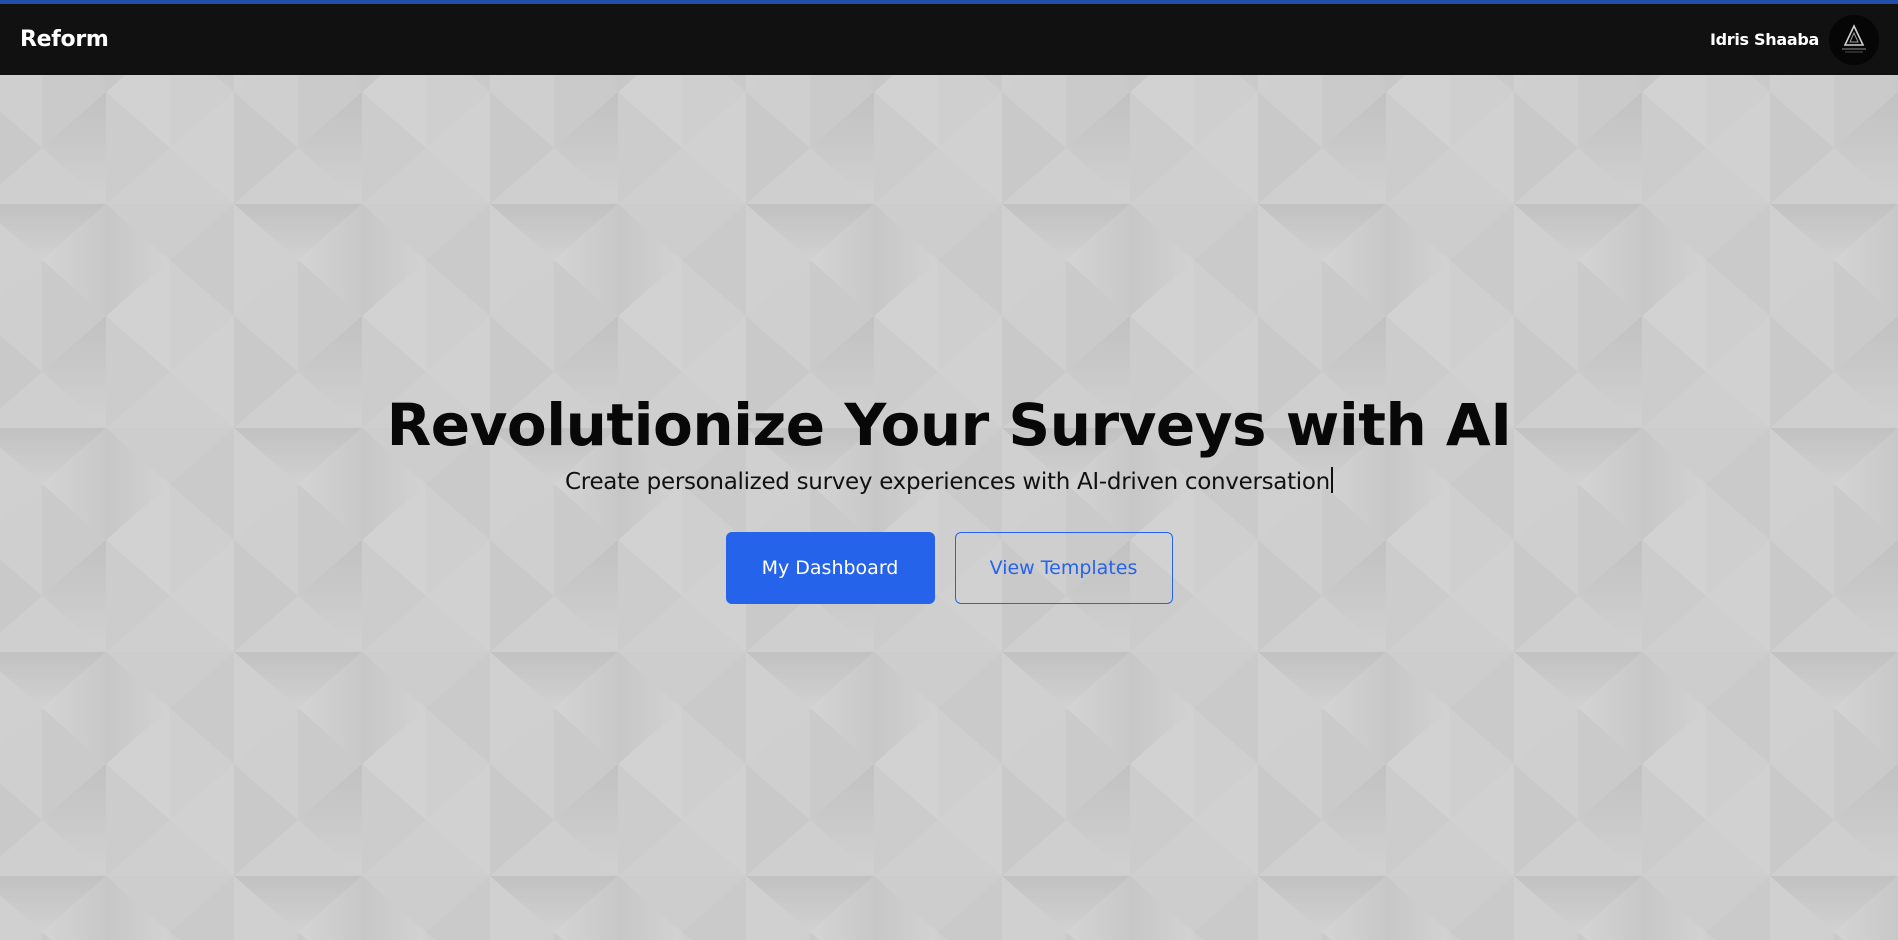  Describe the element at coordinates (1063, 567) in the screenshot. I see `view-templates-button: View Templates` at that location.